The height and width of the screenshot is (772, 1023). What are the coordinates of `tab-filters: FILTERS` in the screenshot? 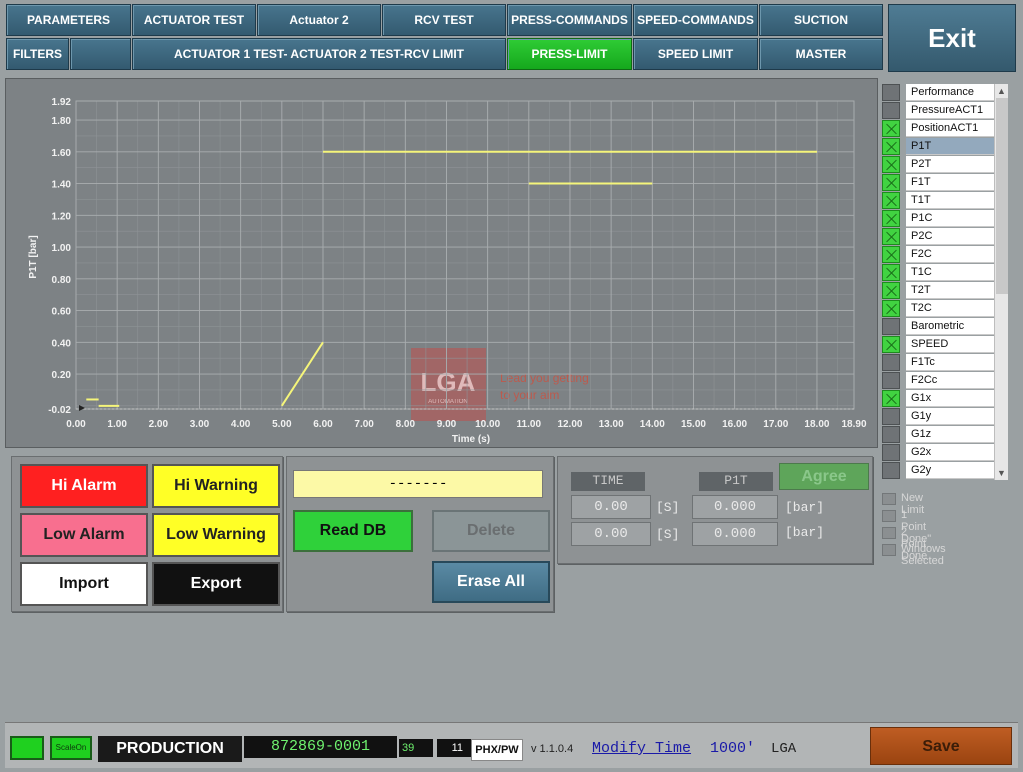 It's located at (37, 54).